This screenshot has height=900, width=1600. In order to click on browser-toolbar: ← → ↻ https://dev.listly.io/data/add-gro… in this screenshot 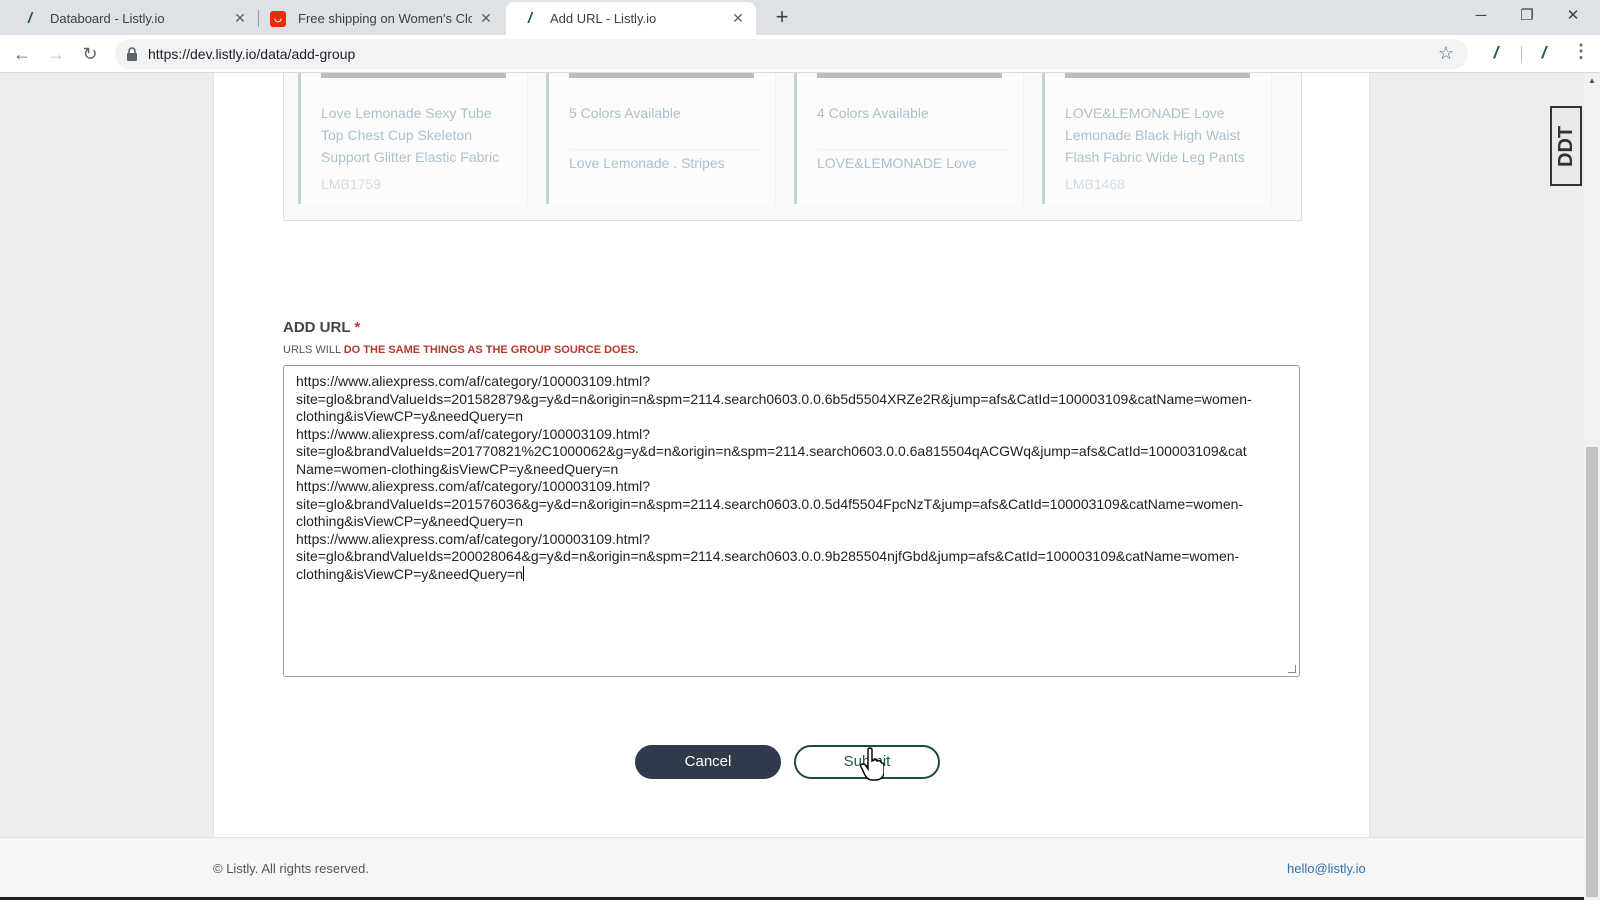, I will do `click(800, 54)`.